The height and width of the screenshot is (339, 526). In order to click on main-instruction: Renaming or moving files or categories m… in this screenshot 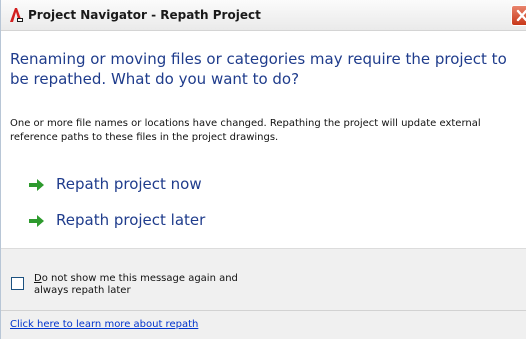, I will do `click(258, 69)`.